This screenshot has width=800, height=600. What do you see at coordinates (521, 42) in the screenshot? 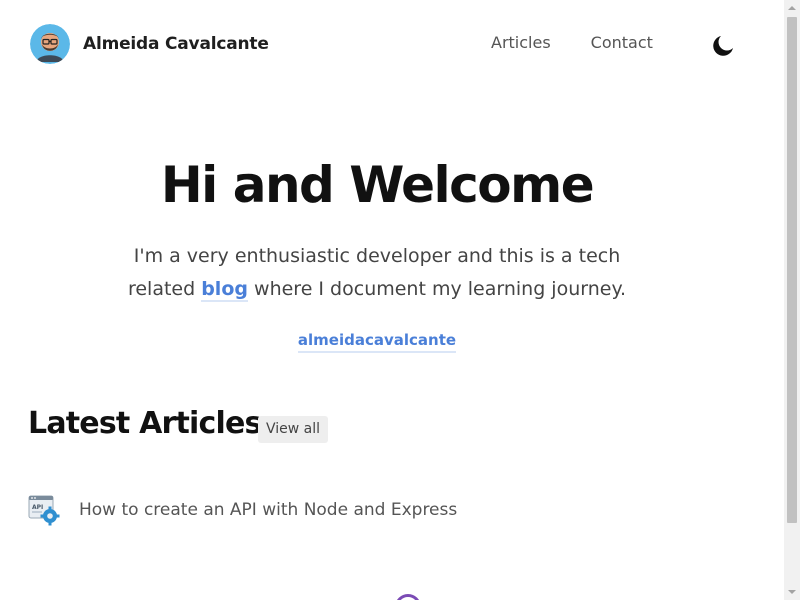
I see `nav-articles: Articles` at bounding box center [521, 42].